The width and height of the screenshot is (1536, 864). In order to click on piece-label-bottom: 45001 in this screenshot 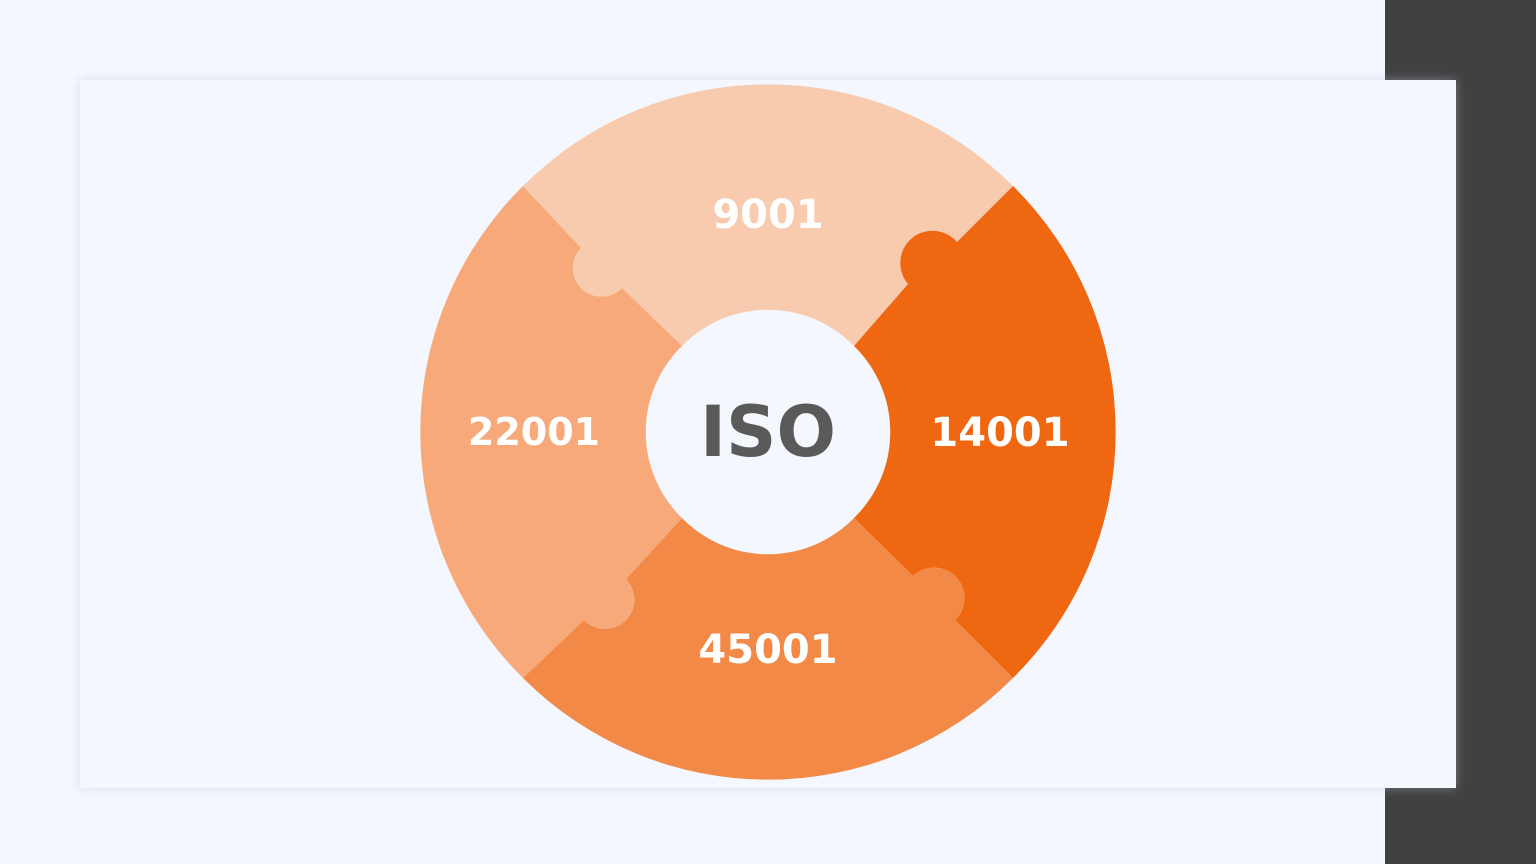, I will do `click(767, 650)`.